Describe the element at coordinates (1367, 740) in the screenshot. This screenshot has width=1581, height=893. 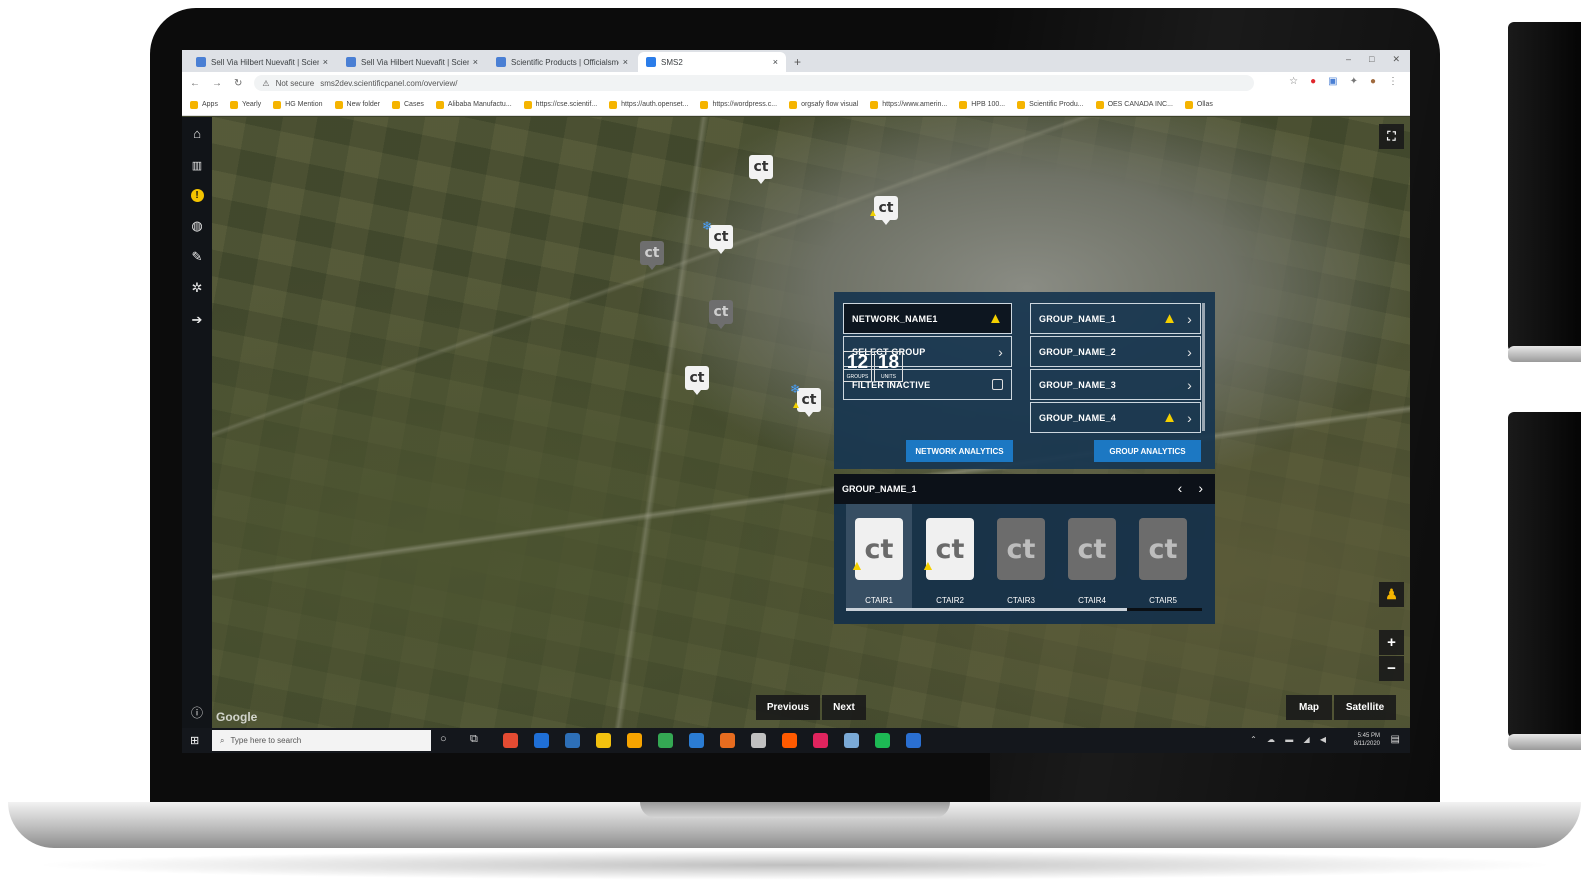
I see `taskbar-clock: 5:45 PM 8/11/2020` at that location.